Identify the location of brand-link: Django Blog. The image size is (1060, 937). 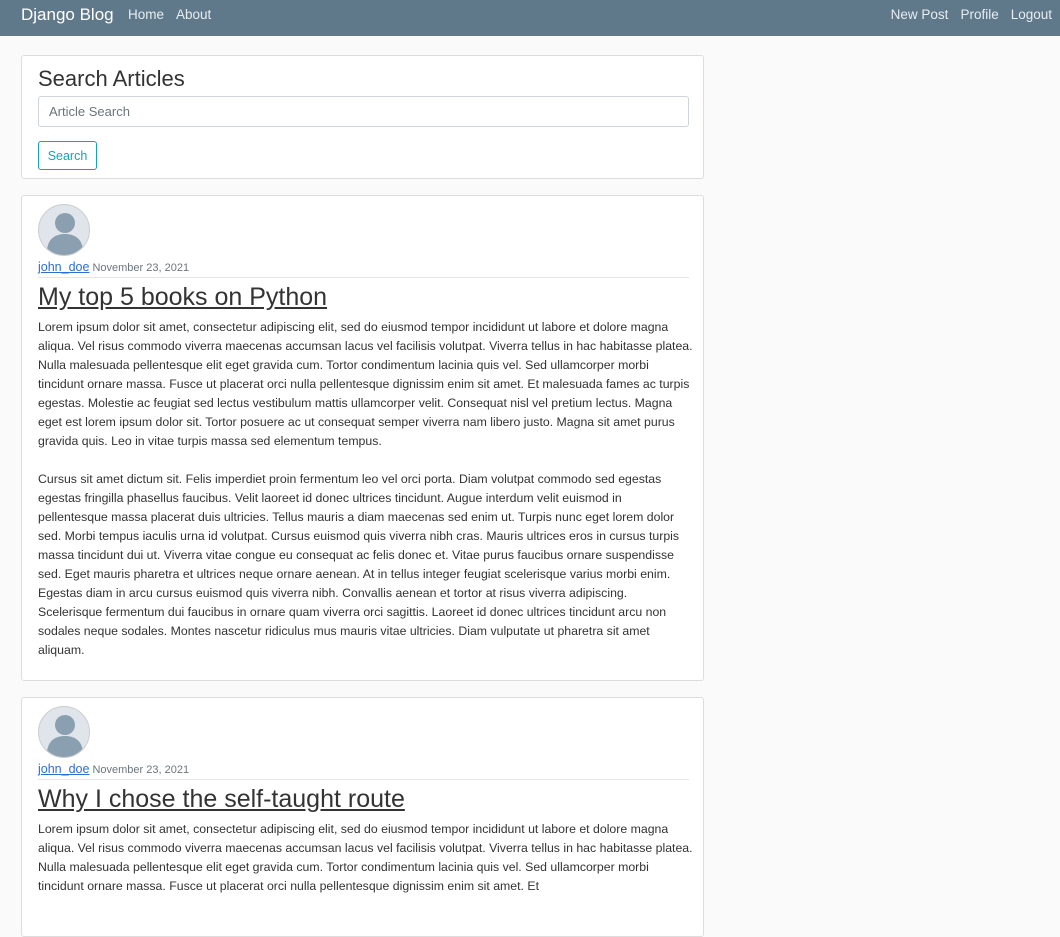
(67, 15).